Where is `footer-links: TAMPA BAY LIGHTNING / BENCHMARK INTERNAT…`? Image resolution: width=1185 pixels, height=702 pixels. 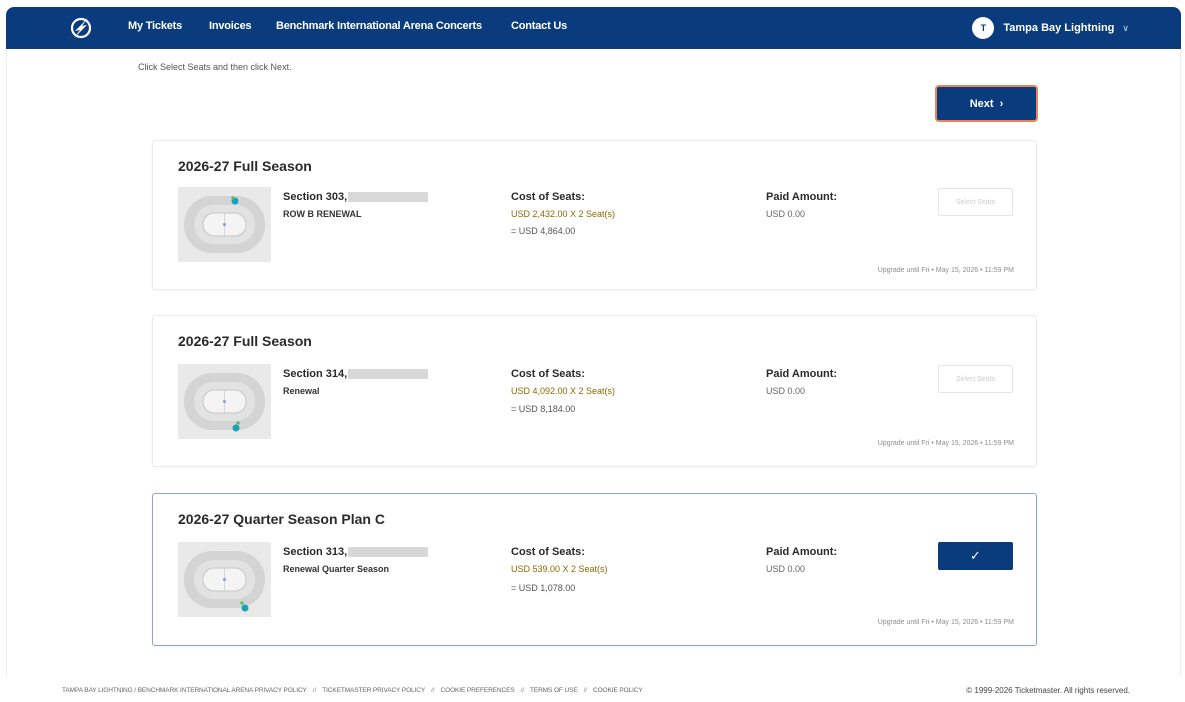 footer-links: TAMPA BAY LIGHTNING / BENCHMARK INTERNAT… is located at coordinates (352, 690).